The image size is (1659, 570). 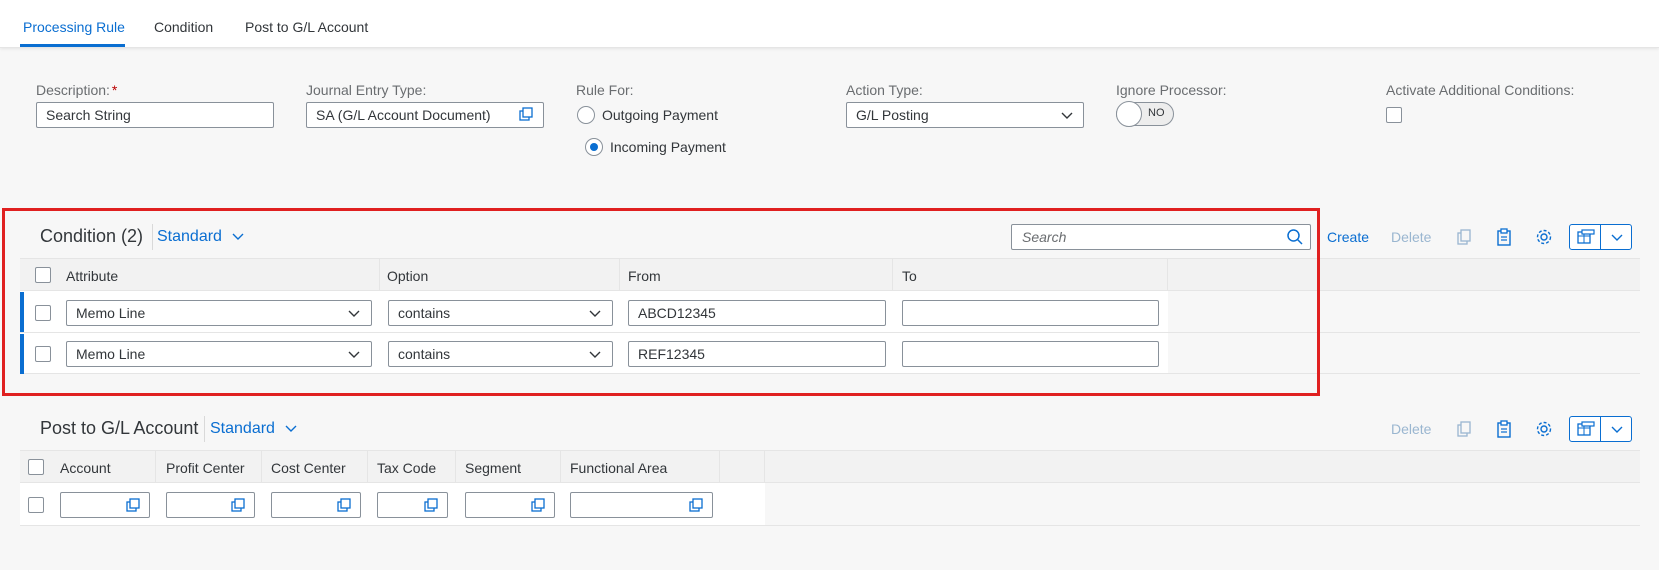 What do you see at coordinates (1480, 90) in the screenshot?
I see `activate-additional-conditions-label: Activate Additional Conditions:` at bounding box center [1480, 90].